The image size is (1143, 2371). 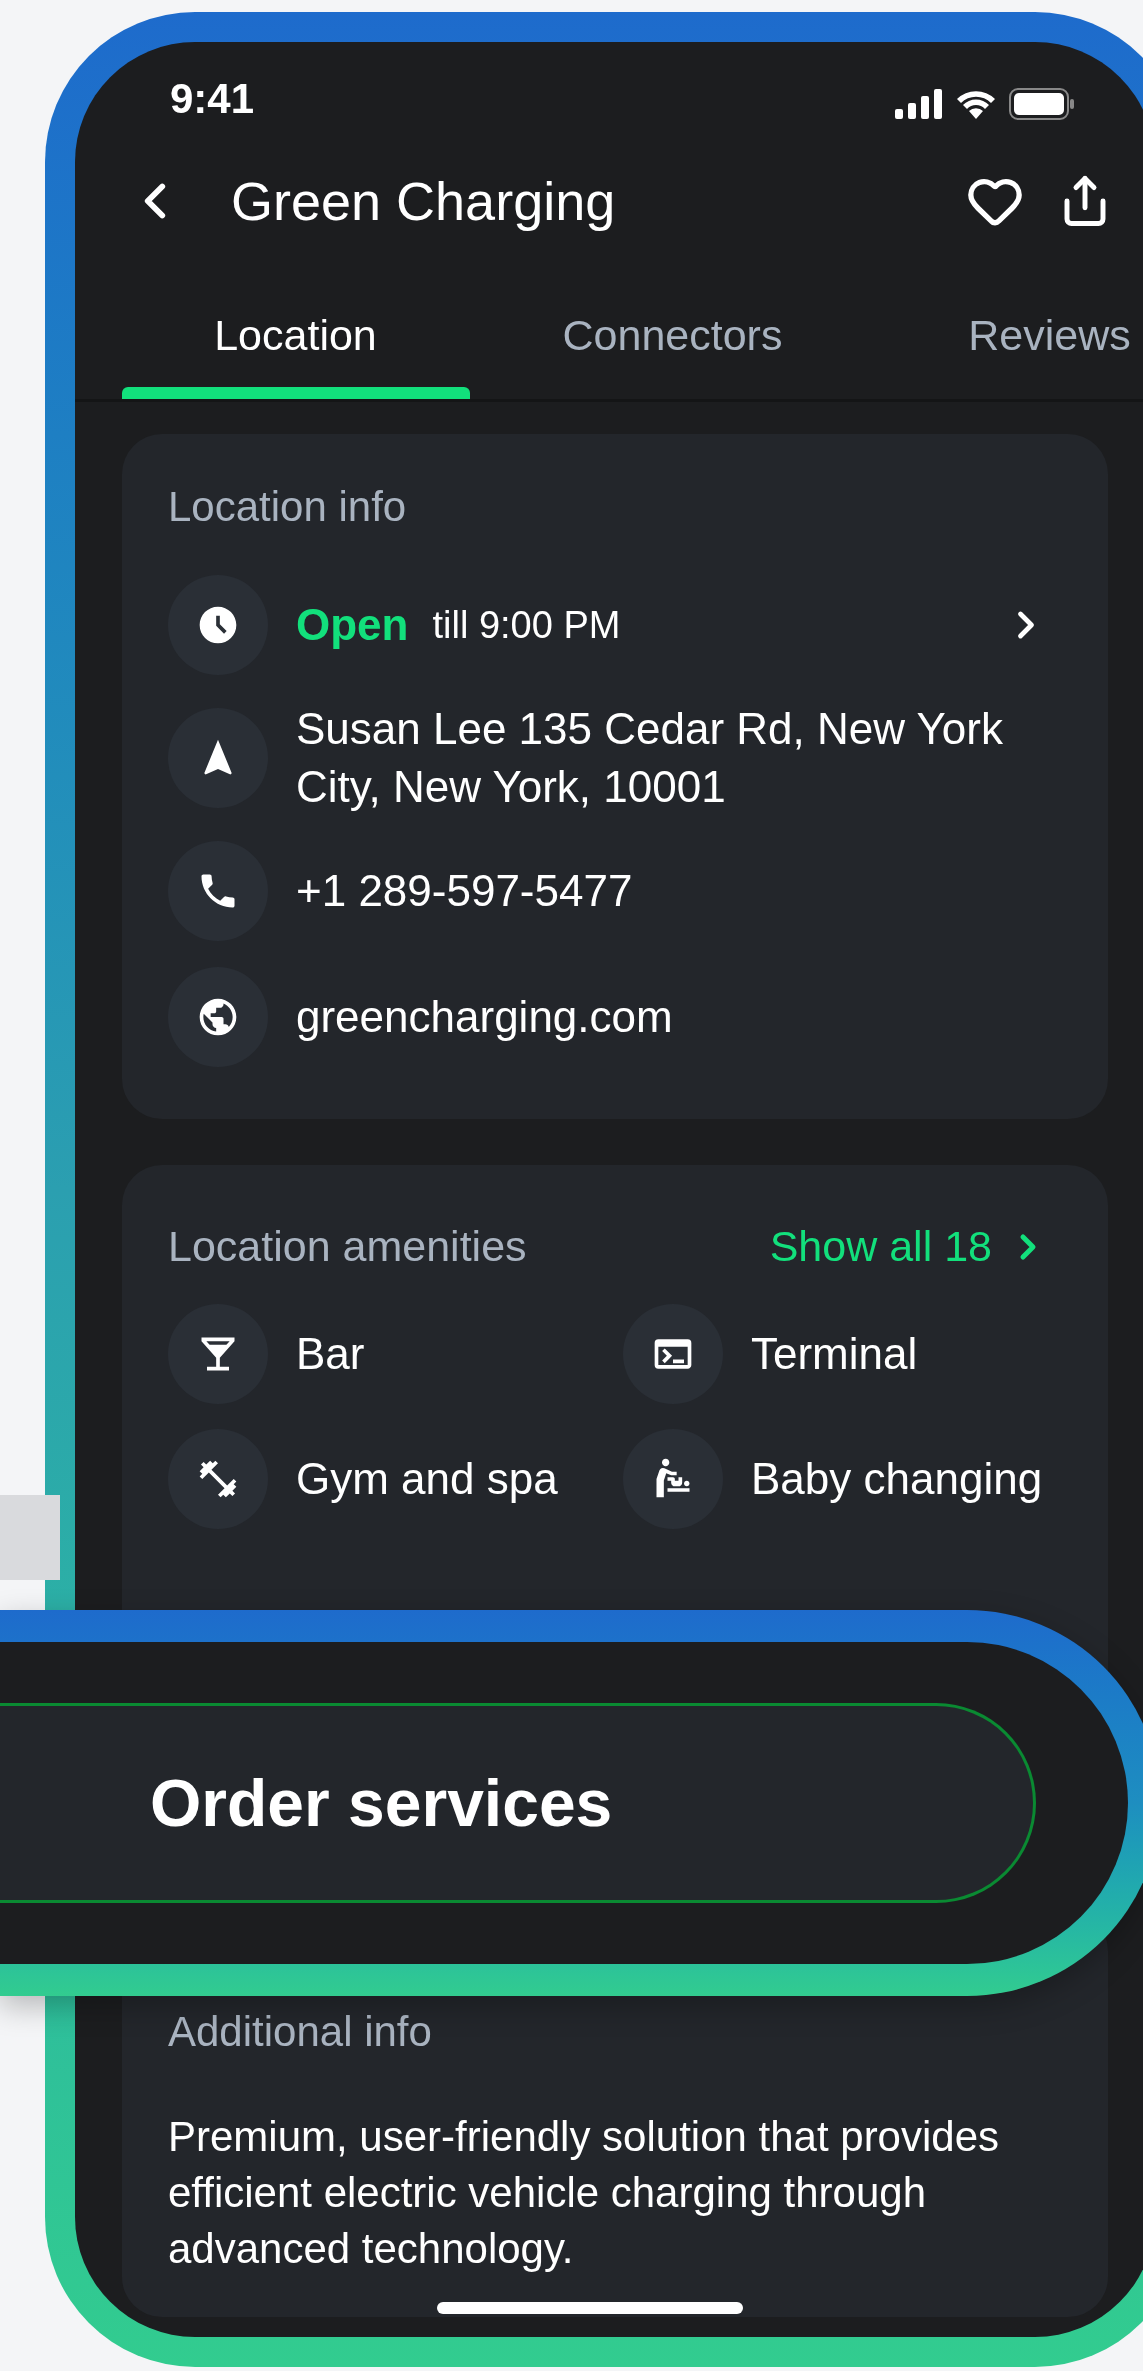 What do you see at coordinates (288, 507) in the screenshot?
I see `section-title: Location info` at bounding box center [288, 507].